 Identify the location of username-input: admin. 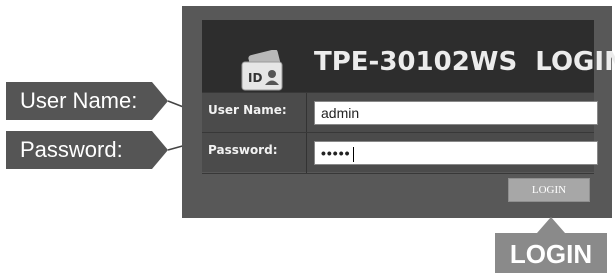
(456, 113).